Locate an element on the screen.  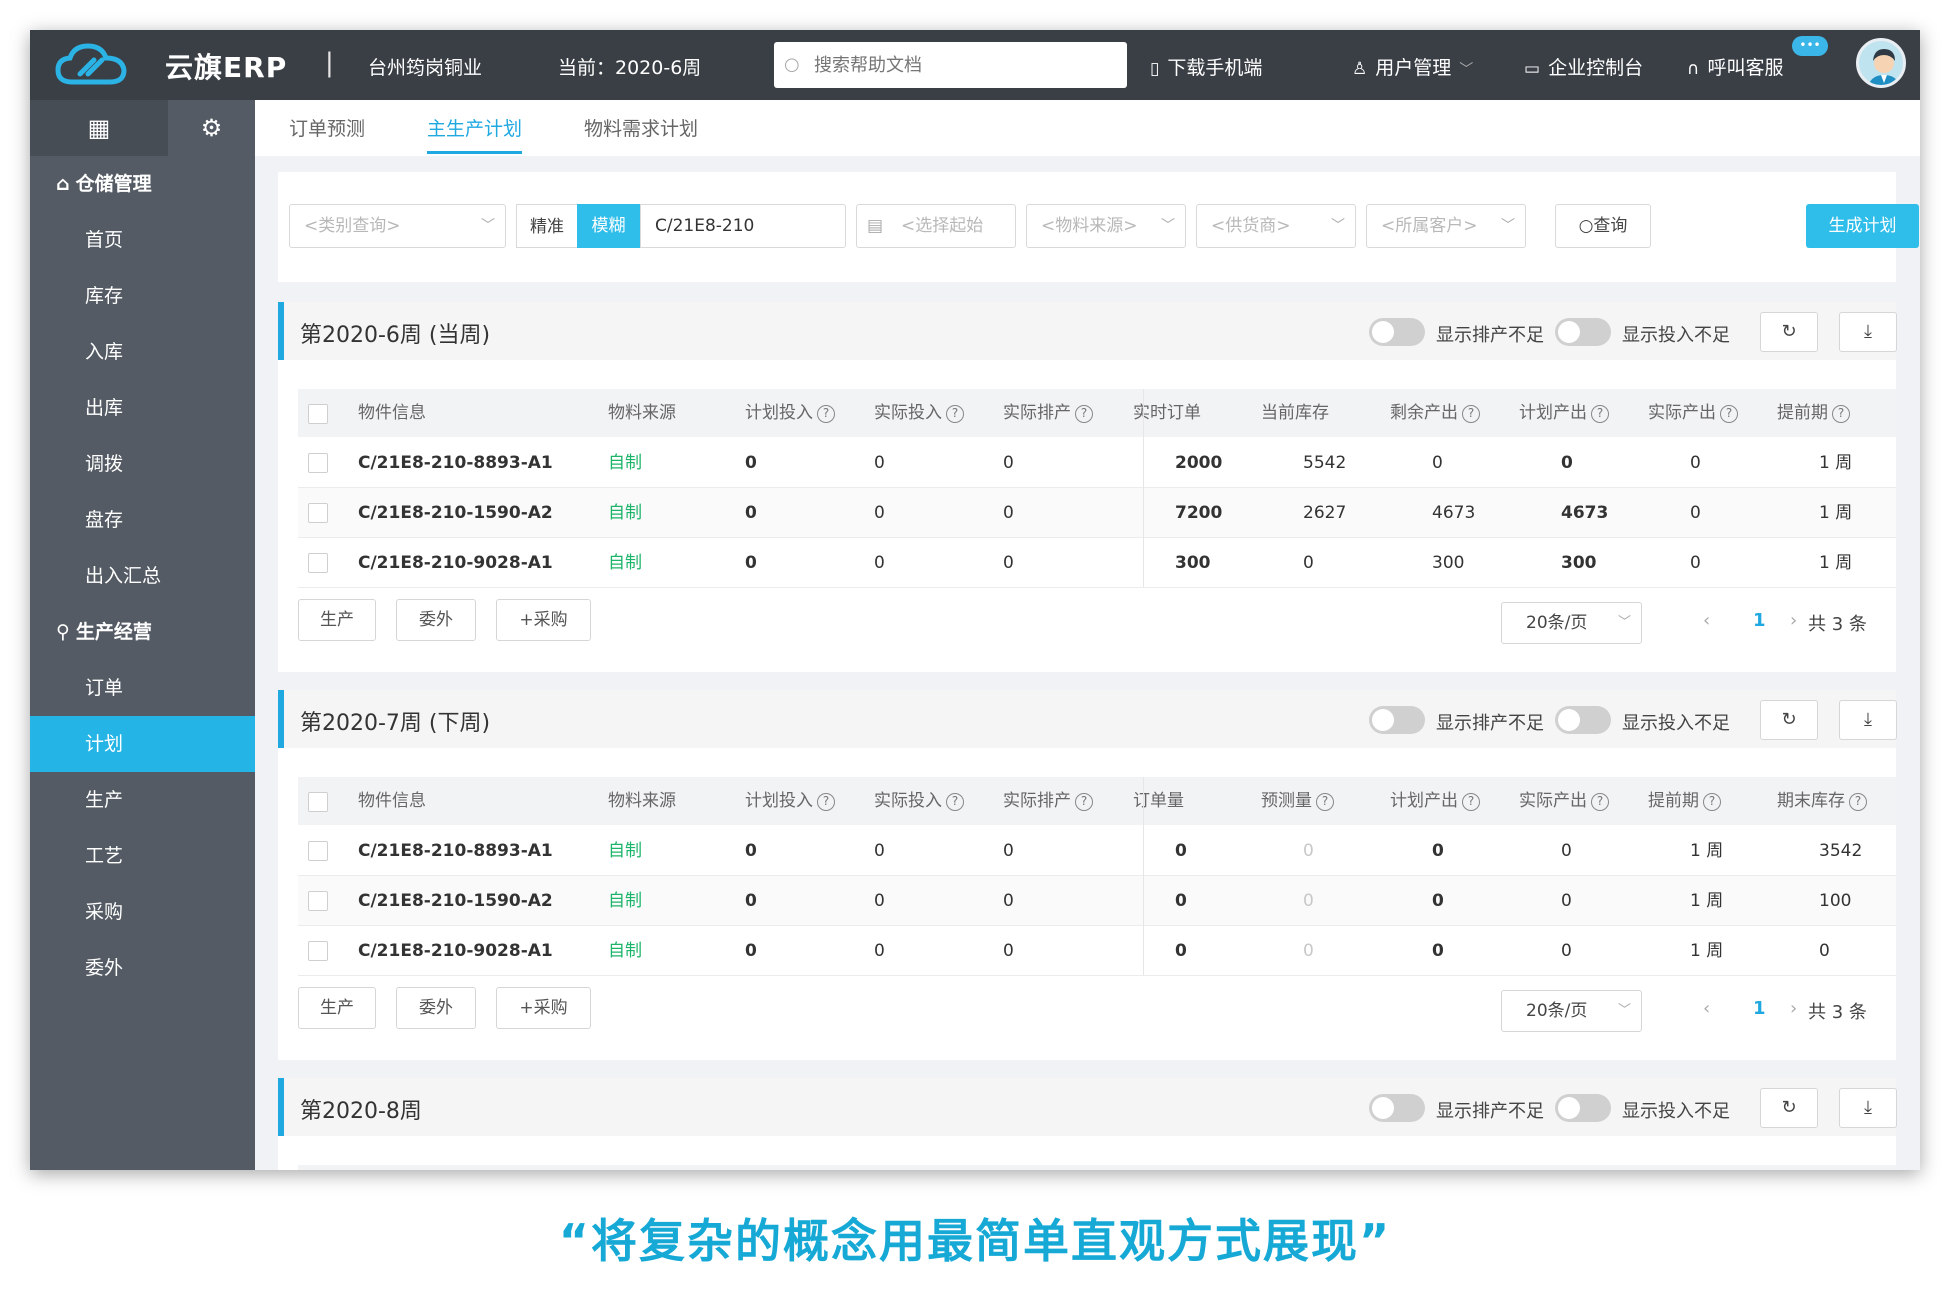
sidebar-item-inbound: 入库 is located at coordinates (142, 352).